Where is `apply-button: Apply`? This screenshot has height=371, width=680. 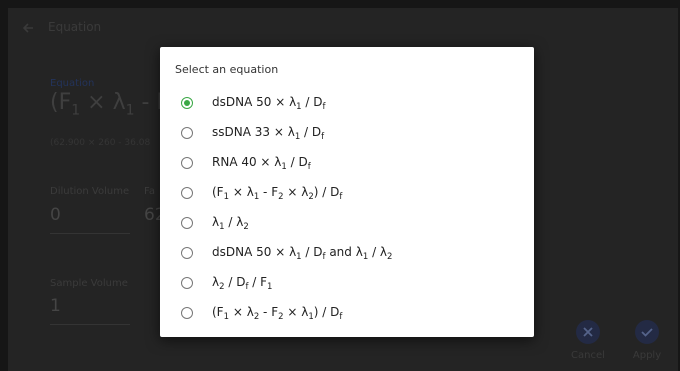 apply-button: Apply is located at coordinates (648, 345).